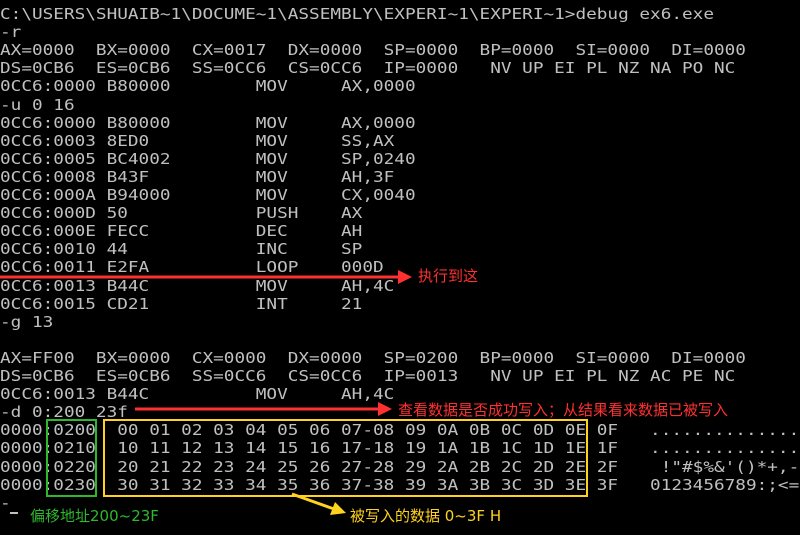 The image size is (800, 535). What do you see at coordinates (563, 410) in the screenshot?
I see `annotation-check-written: 查看数据是否成功写入；从结果看来数据已被写入` at bounding box center [563, 410].